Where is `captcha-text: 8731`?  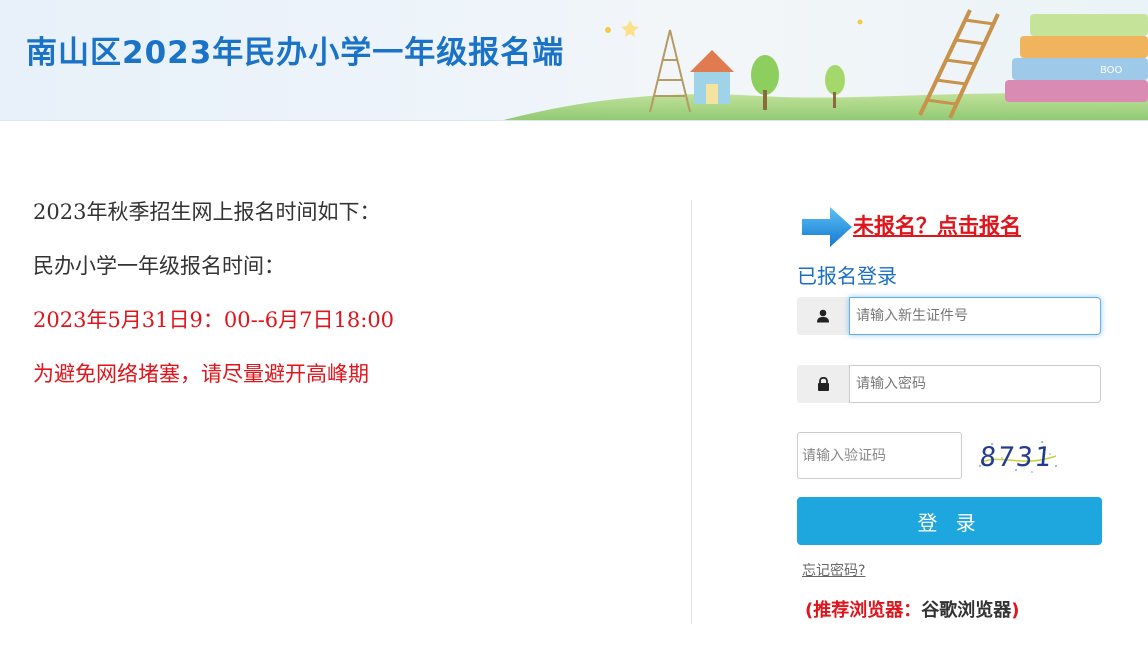
captcha-text: 8731 is located at coordinates (1016, 457).